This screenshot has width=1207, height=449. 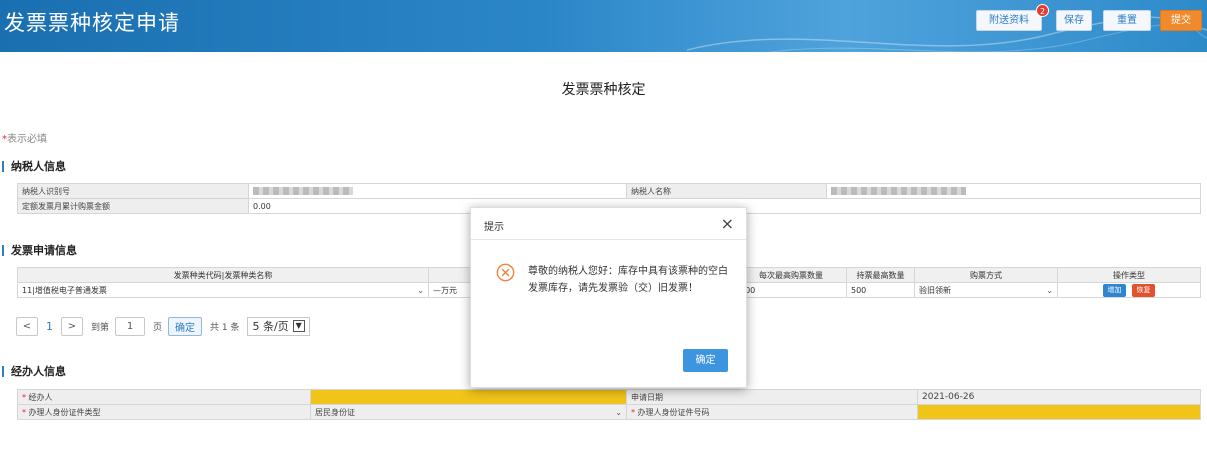 What do you see at coordinates (158, 327) in the screenshot?
I see `page-unit-label: 页` at bounding box center [158, 327].